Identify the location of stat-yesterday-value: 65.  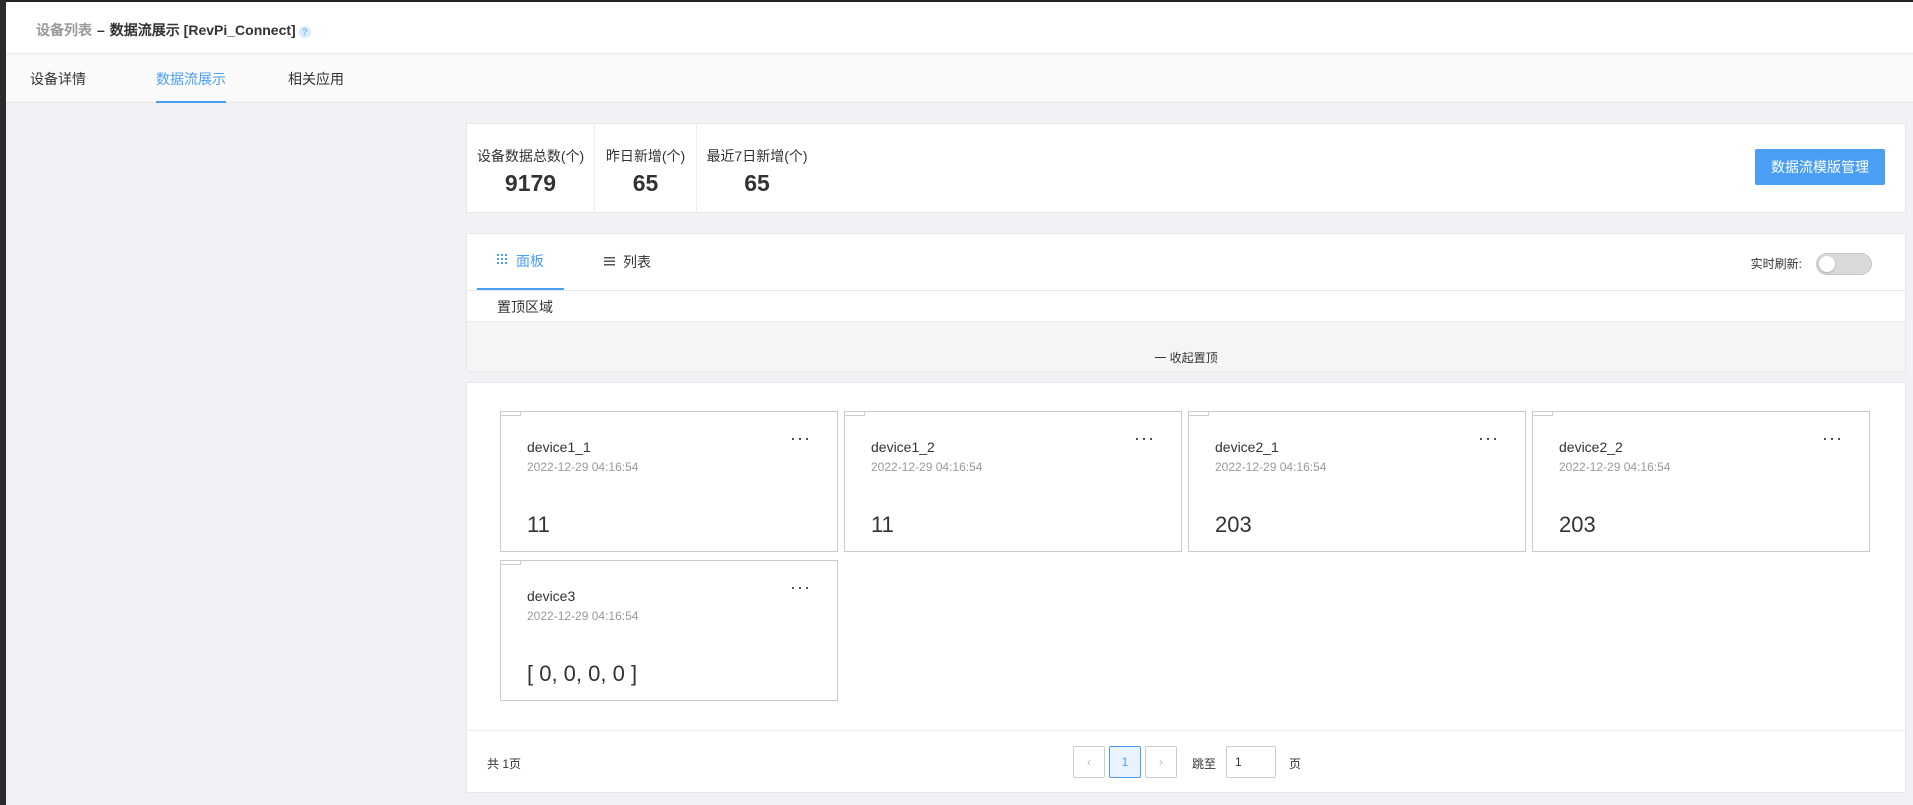
(645, 183).